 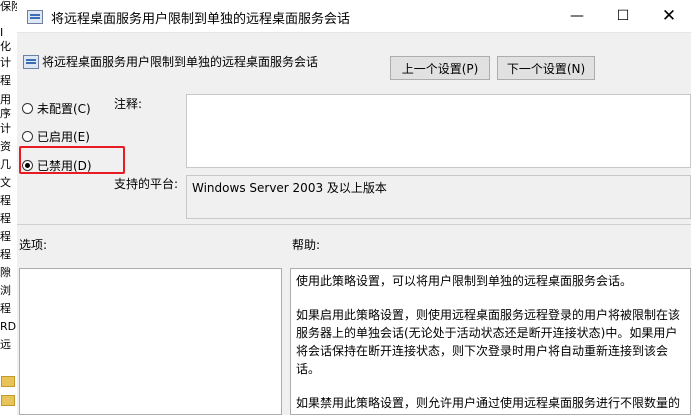 I want to click on window-title: 将远程桌面服务用户限制到单独的远程桌面服务会话, so click(x=201, y=19).